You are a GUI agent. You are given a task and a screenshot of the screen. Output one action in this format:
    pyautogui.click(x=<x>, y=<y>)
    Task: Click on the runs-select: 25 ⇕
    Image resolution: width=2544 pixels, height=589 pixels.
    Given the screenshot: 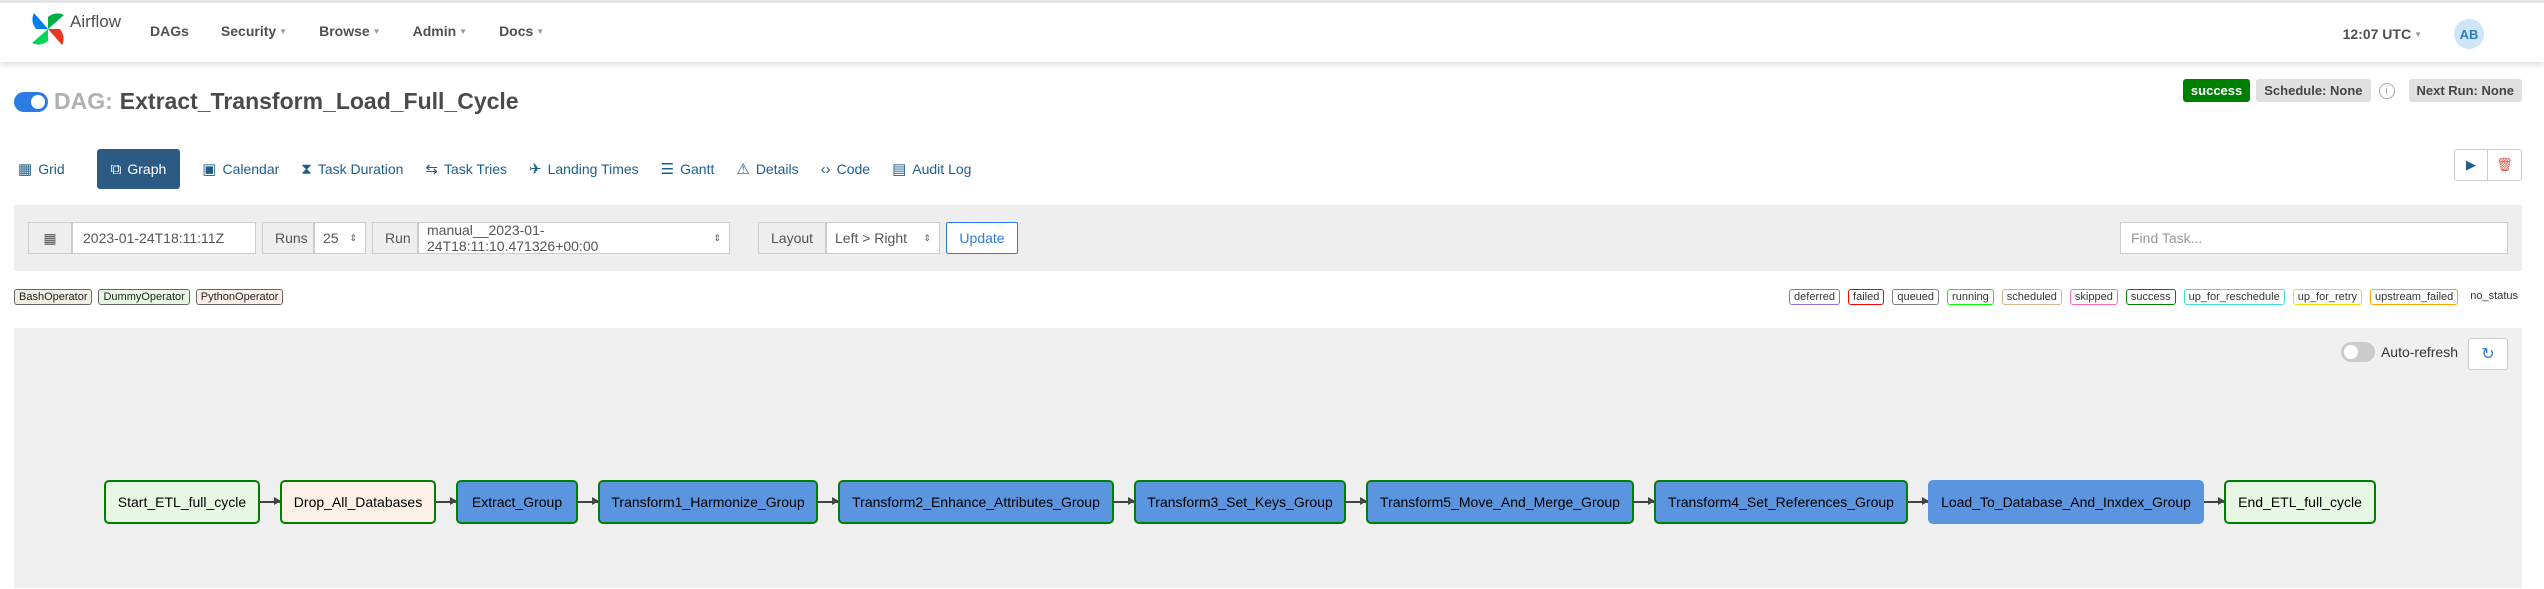 What is the action you would take?
    pyautogui.click(x=340, y=238)
    